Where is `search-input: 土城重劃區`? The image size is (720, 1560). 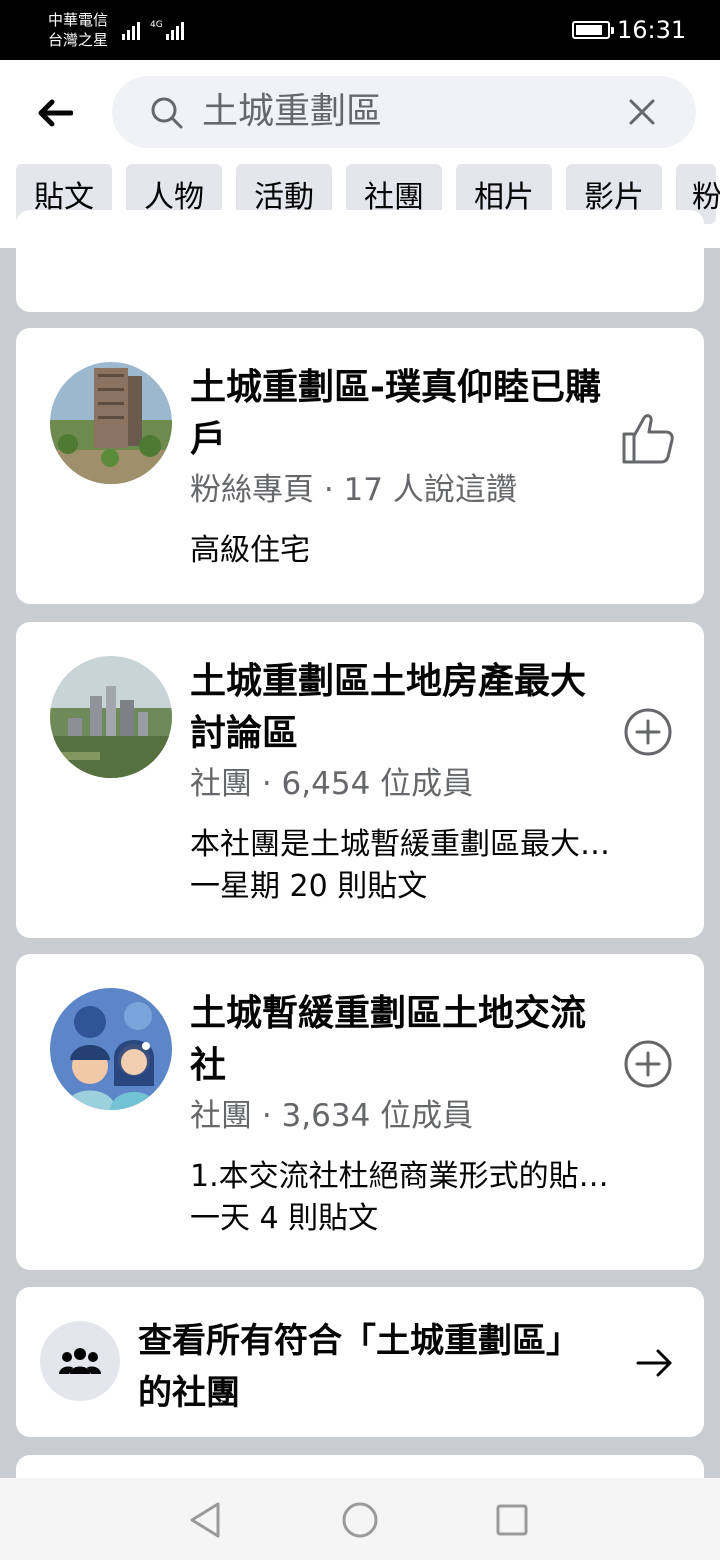 search-input: 土城重劃區 is located at coordinates (404, 112).